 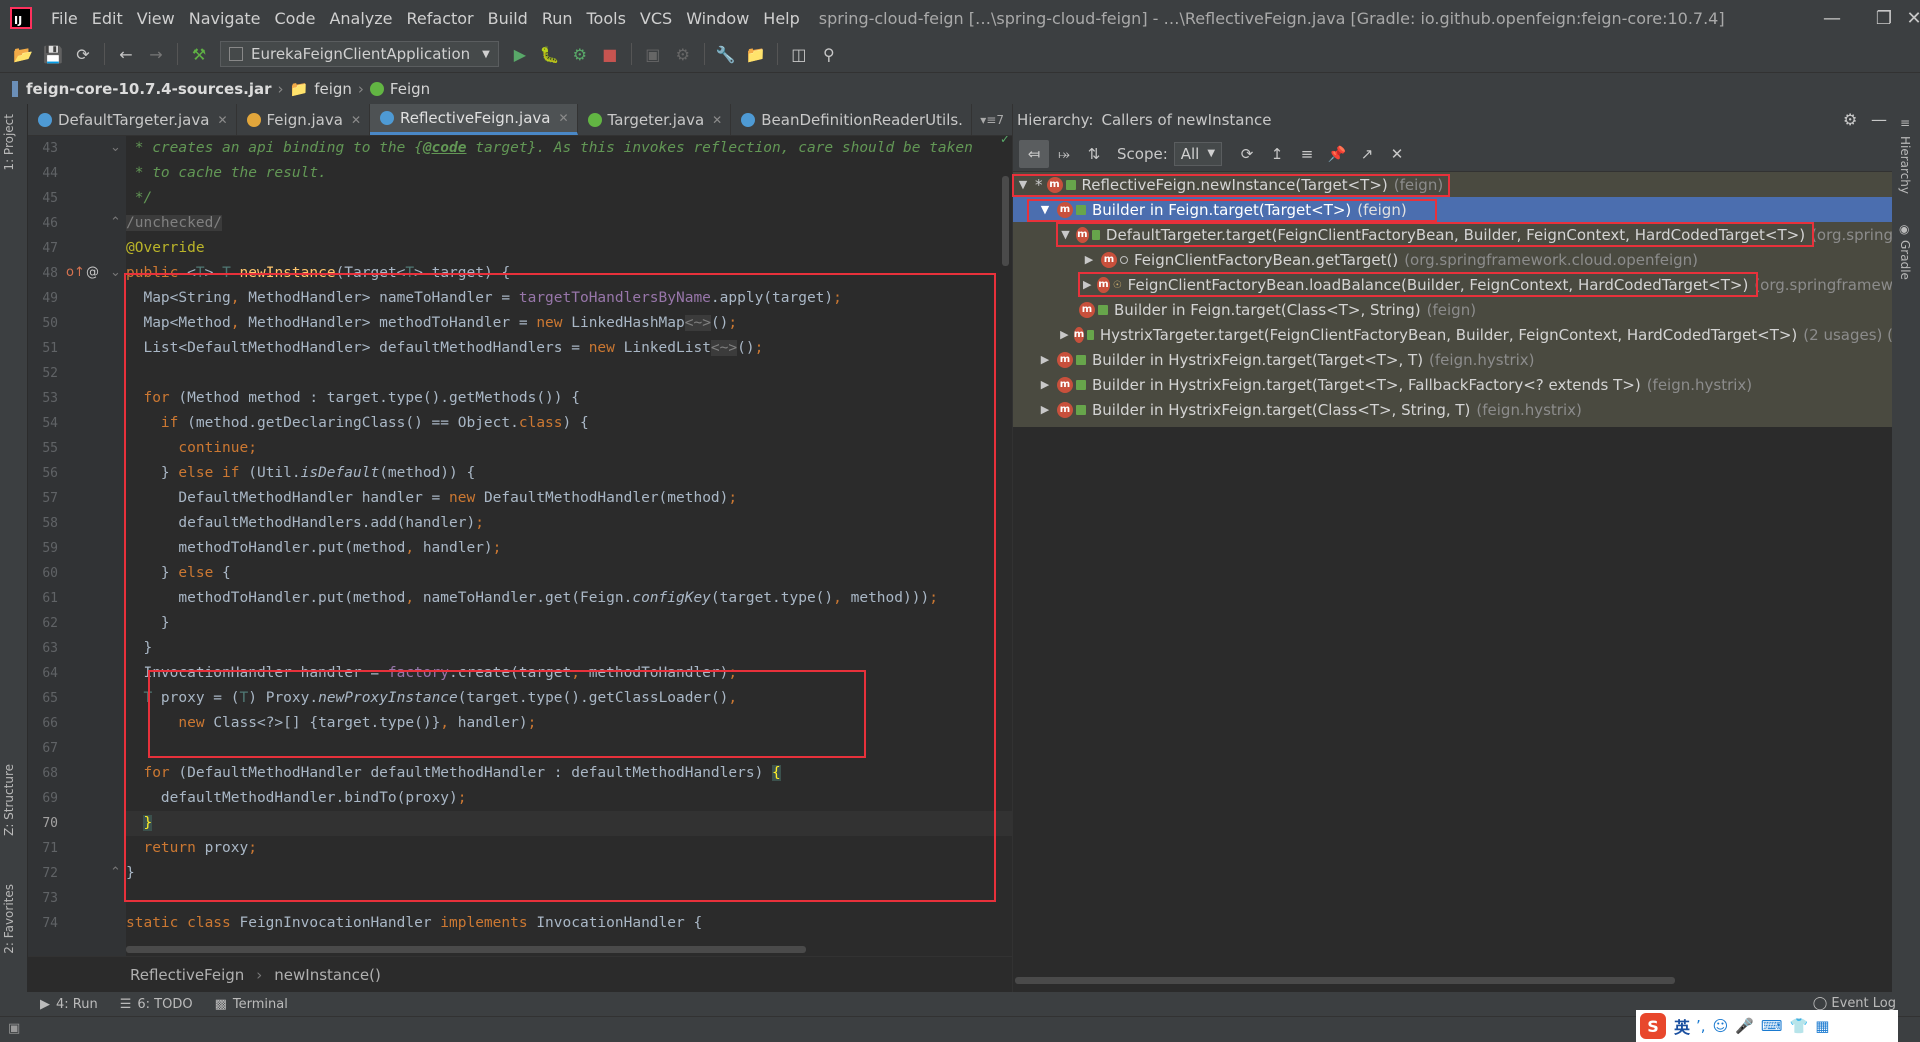 I want to click on menu-tools: Tools, so click(x=606, y=18).